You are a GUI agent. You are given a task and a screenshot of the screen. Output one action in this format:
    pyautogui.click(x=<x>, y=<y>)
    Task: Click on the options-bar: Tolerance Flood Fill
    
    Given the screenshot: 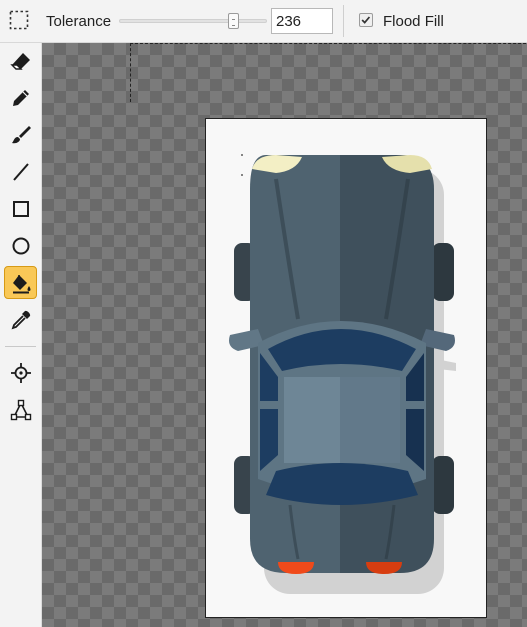 What is the action you would take?
    pyautogui.click(x=263, y=21)
    